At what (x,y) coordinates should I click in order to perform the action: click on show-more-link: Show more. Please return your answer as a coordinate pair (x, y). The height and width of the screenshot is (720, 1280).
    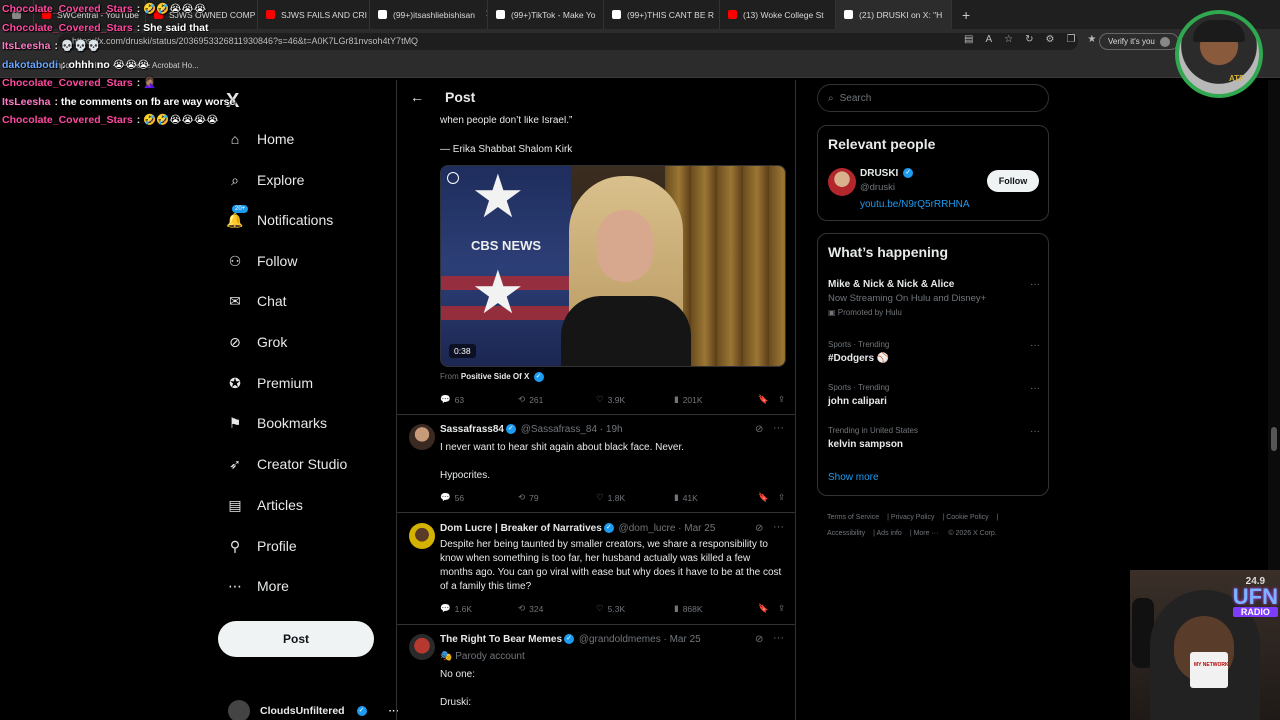
    Looking at the image, I should click on (853, 477).